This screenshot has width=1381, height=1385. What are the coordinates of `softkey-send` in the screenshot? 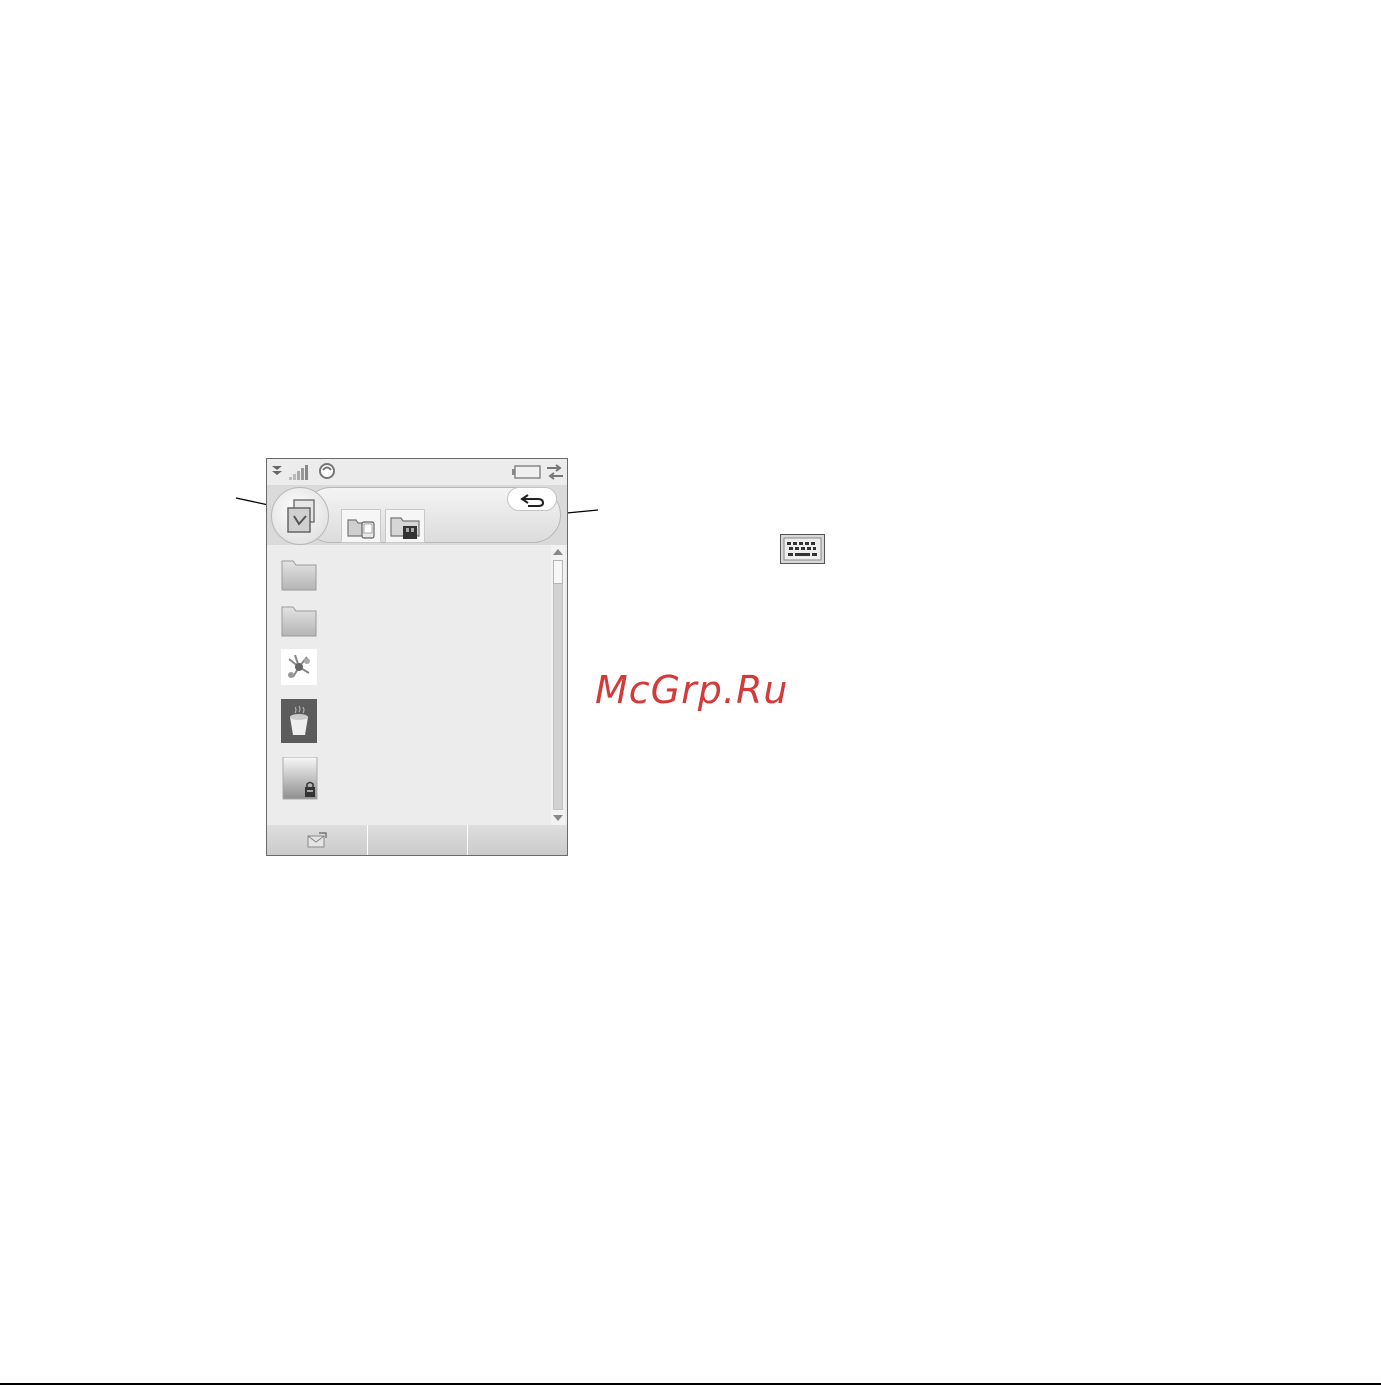 It's located at (317, 840).